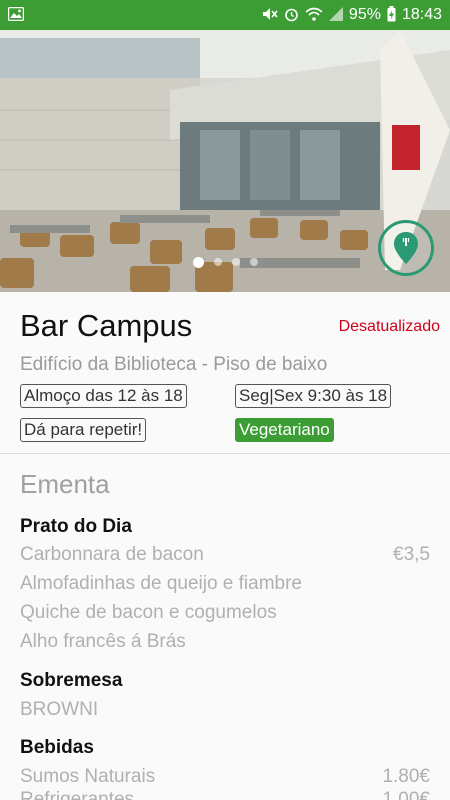 The height and width of the screenshot is (800, 450). Describe the element at coordinates (391, 15) in the screenshot. I see `battery-charging-icon` at that location.